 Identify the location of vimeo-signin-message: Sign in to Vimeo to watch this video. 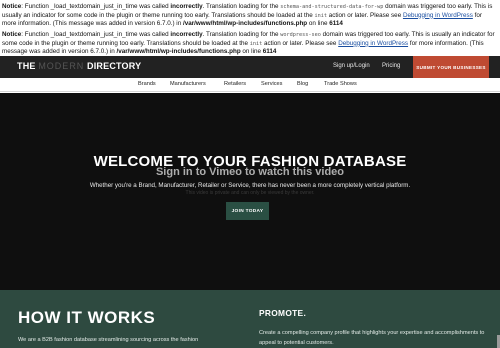
(250, 172).